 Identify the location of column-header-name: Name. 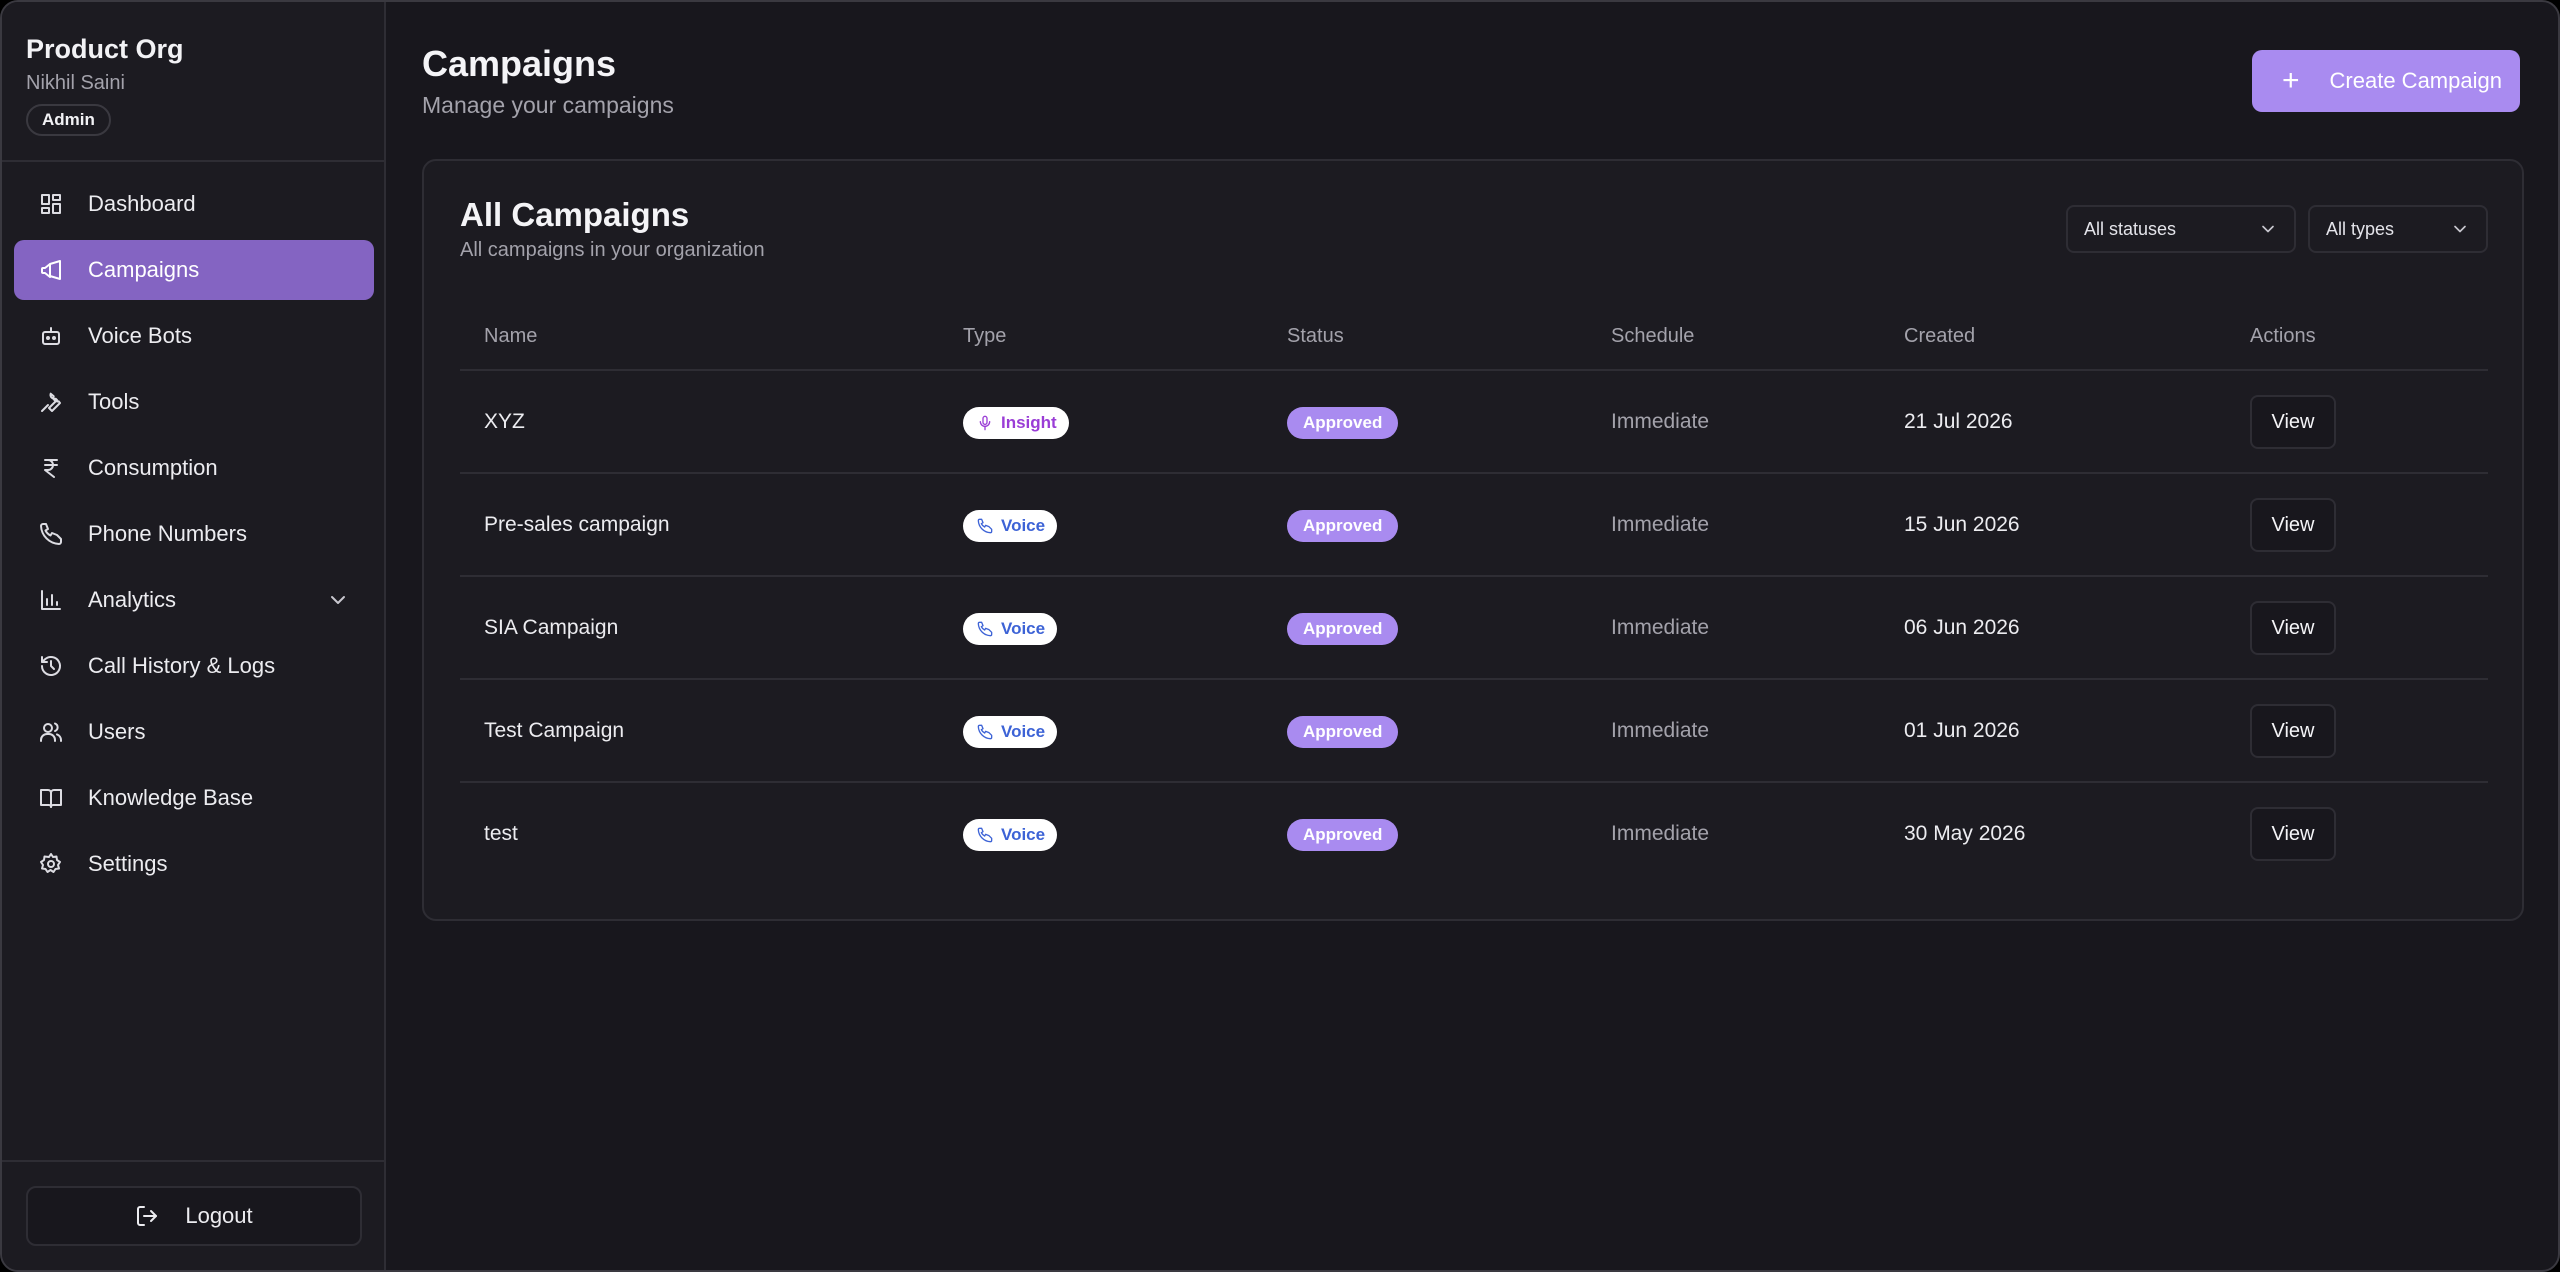
(511, 336).